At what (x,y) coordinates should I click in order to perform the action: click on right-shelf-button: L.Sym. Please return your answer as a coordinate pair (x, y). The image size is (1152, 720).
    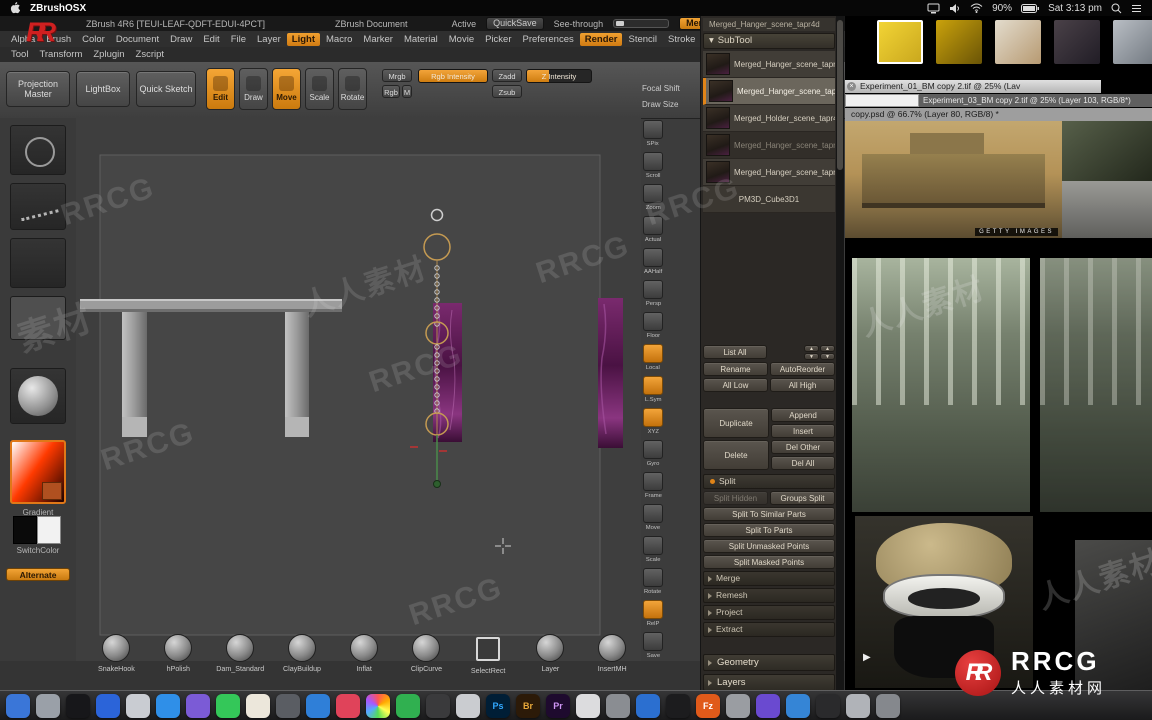
    Looking at the image, I should click on (653, 391).